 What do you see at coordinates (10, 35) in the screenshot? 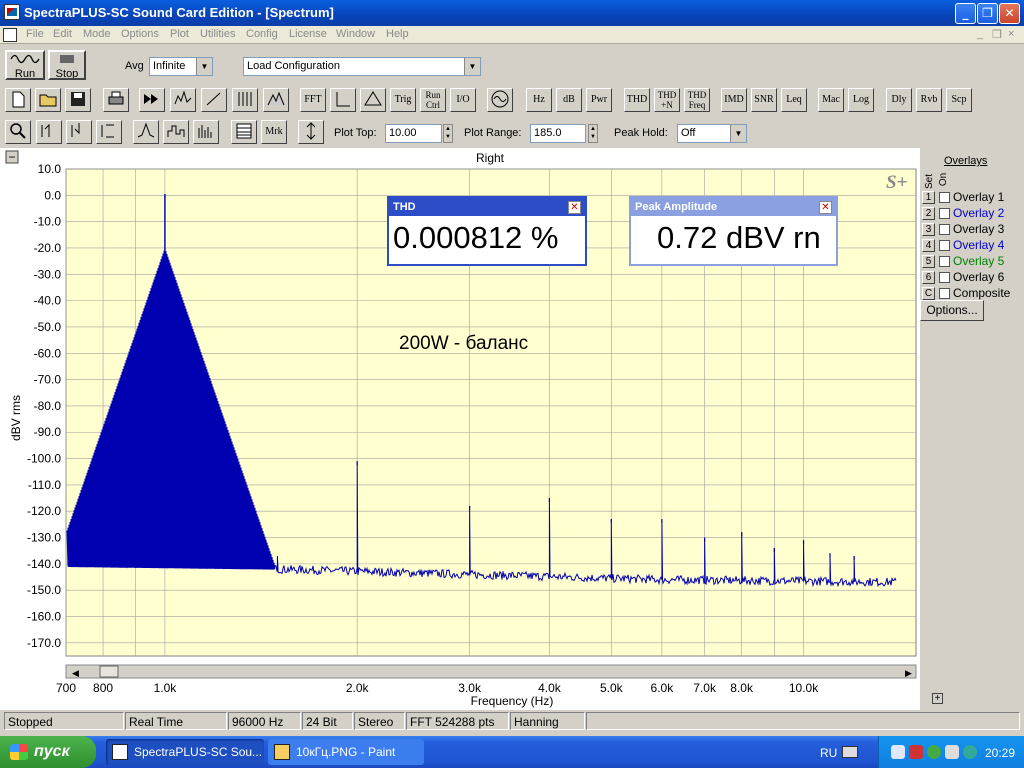
I see `document-icon` at bounding box center [10, 35].